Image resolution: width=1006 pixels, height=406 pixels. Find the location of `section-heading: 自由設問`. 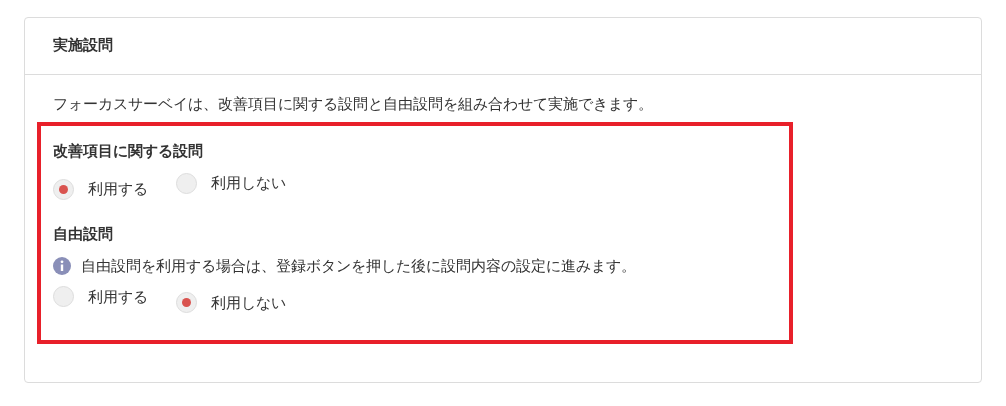

section-heading: 自由設問 is located at coordinates (83, 234).